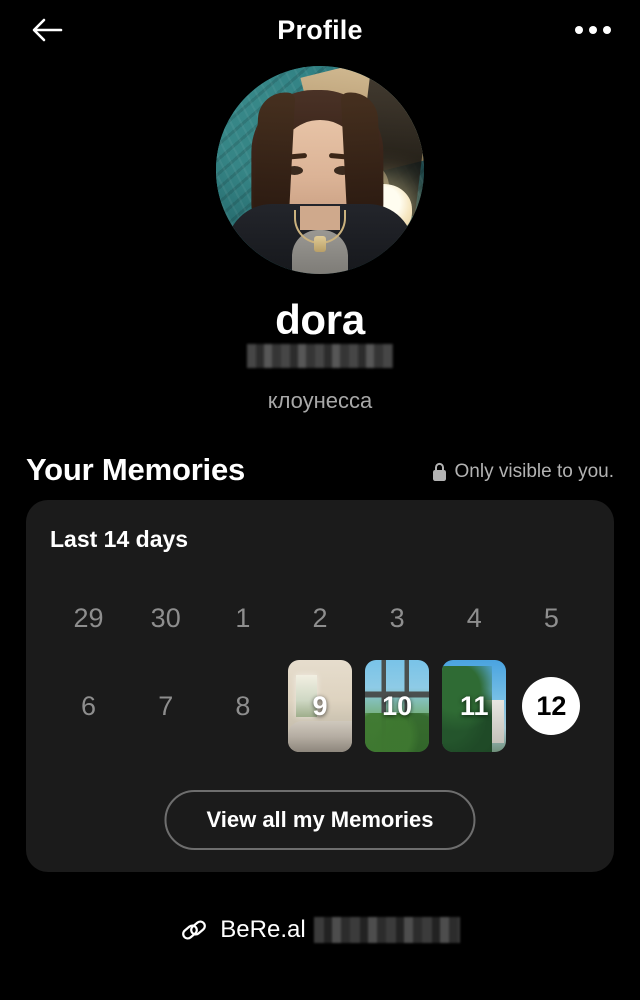  I want to click on profile-link-redacted, so click(386, 930).